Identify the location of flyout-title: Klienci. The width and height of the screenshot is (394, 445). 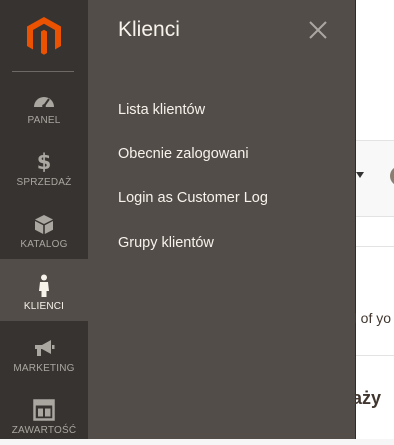
(149, 29).